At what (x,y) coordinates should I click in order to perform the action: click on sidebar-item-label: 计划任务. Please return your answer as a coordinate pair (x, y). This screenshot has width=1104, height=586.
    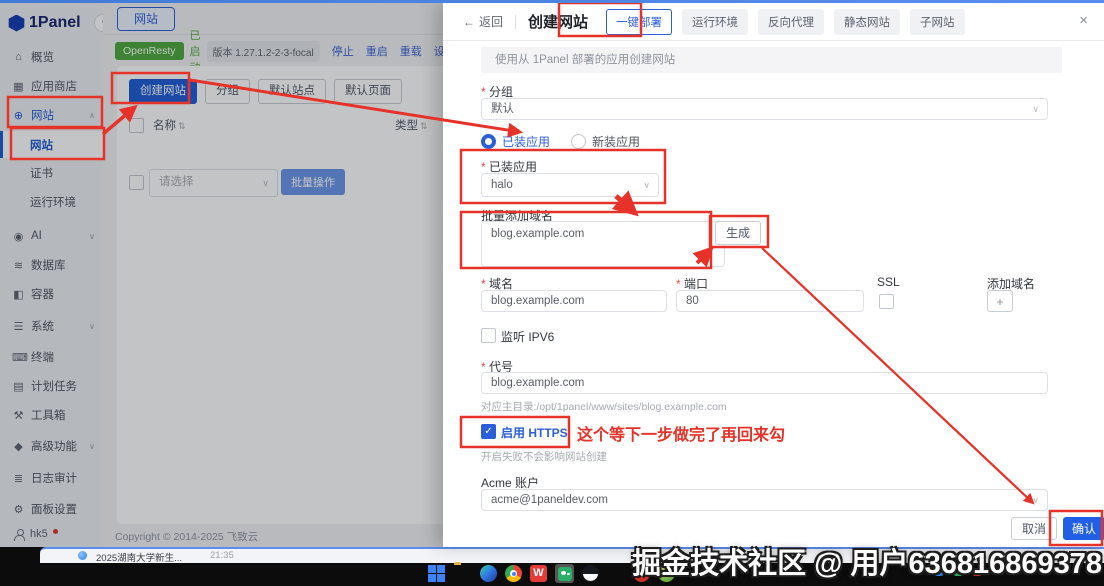
    Looking at the image, I should click on (54, 387).